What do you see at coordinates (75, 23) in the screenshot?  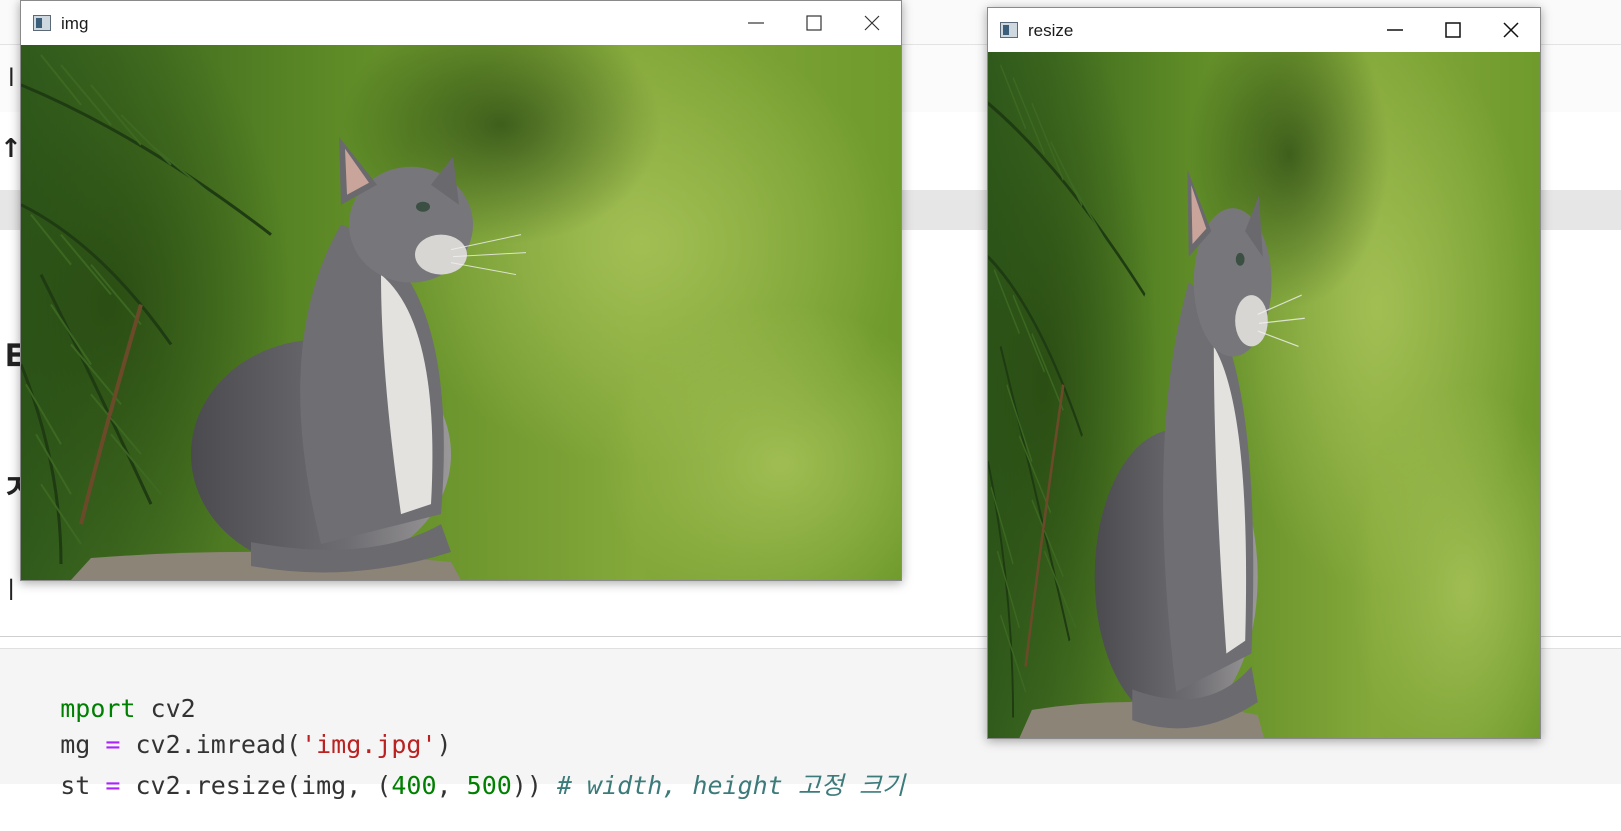 I see `img-window-title: img` at bounding box center [75, 23].